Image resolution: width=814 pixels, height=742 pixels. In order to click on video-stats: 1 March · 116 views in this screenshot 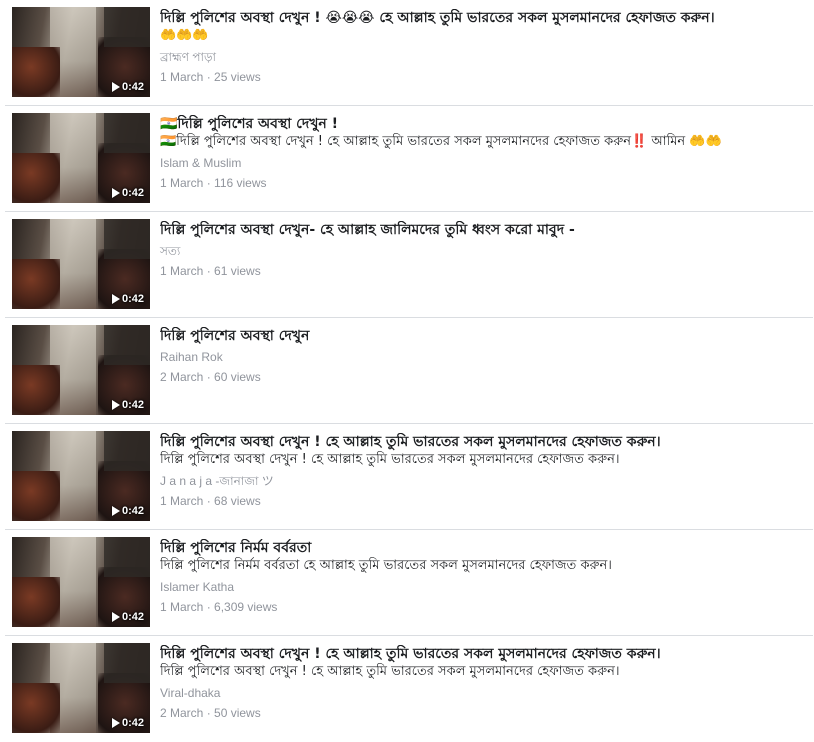, I will do `click(484, 183)`.